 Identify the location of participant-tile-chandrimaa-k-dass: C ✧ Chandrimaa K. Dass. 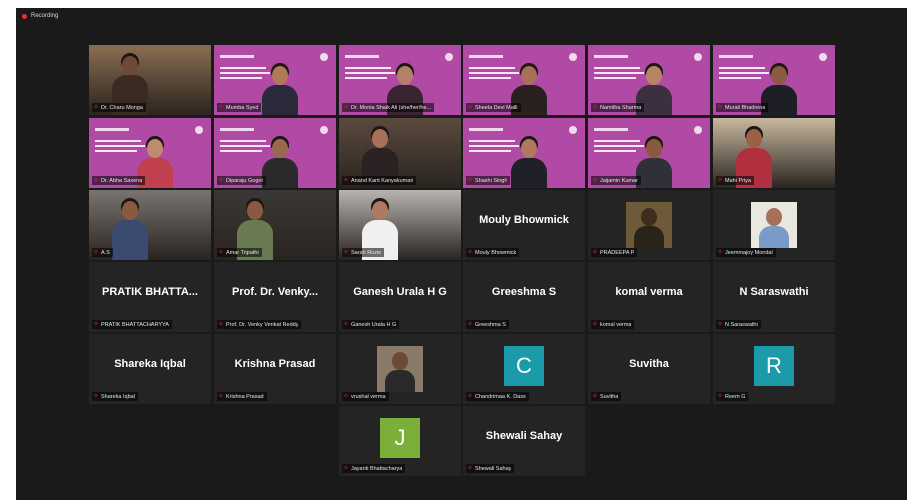
(524, 369).